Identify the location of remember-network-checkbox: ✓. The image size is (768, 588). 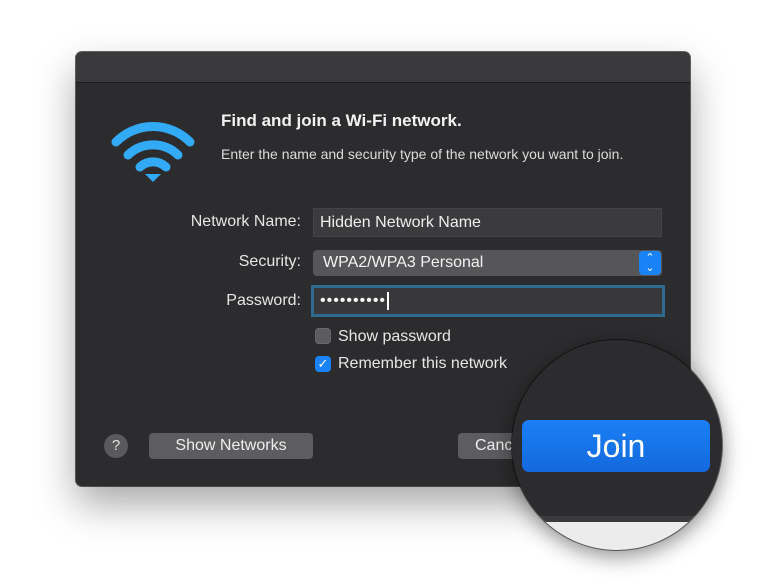
(323, 364).